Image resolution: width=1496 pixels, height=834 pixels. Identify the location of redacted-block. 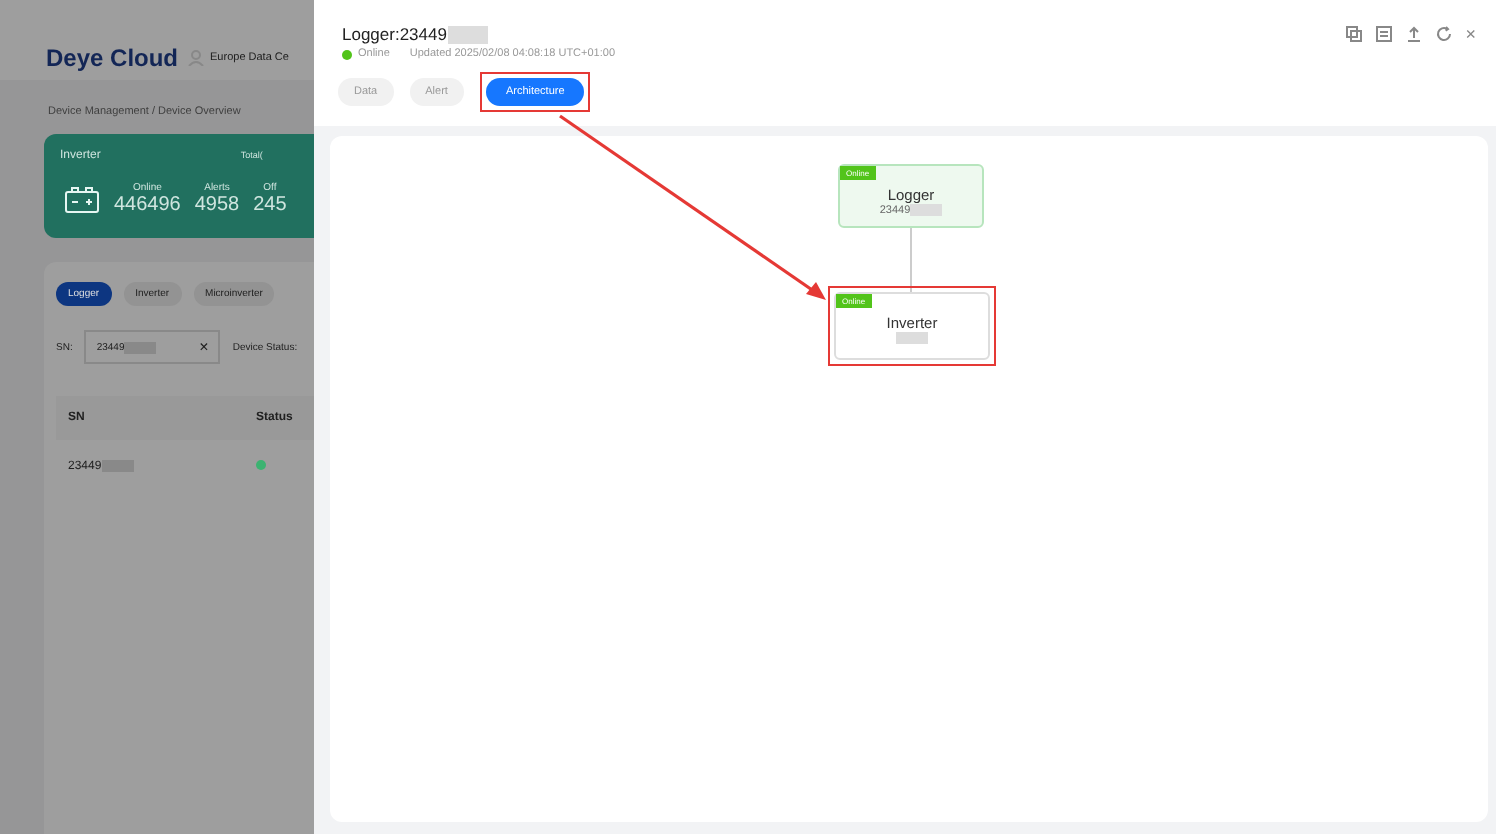
(468, 34).